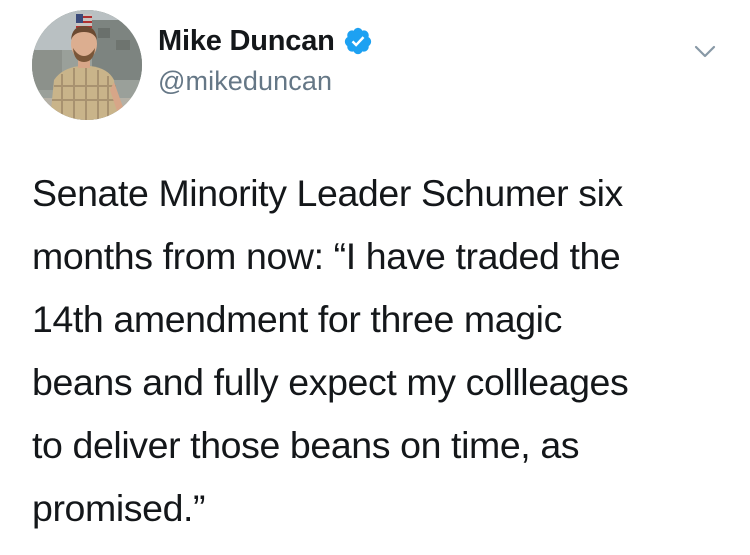  I want to click on tweet-text-line: months from now: “I have traded the, so click(326, 256).